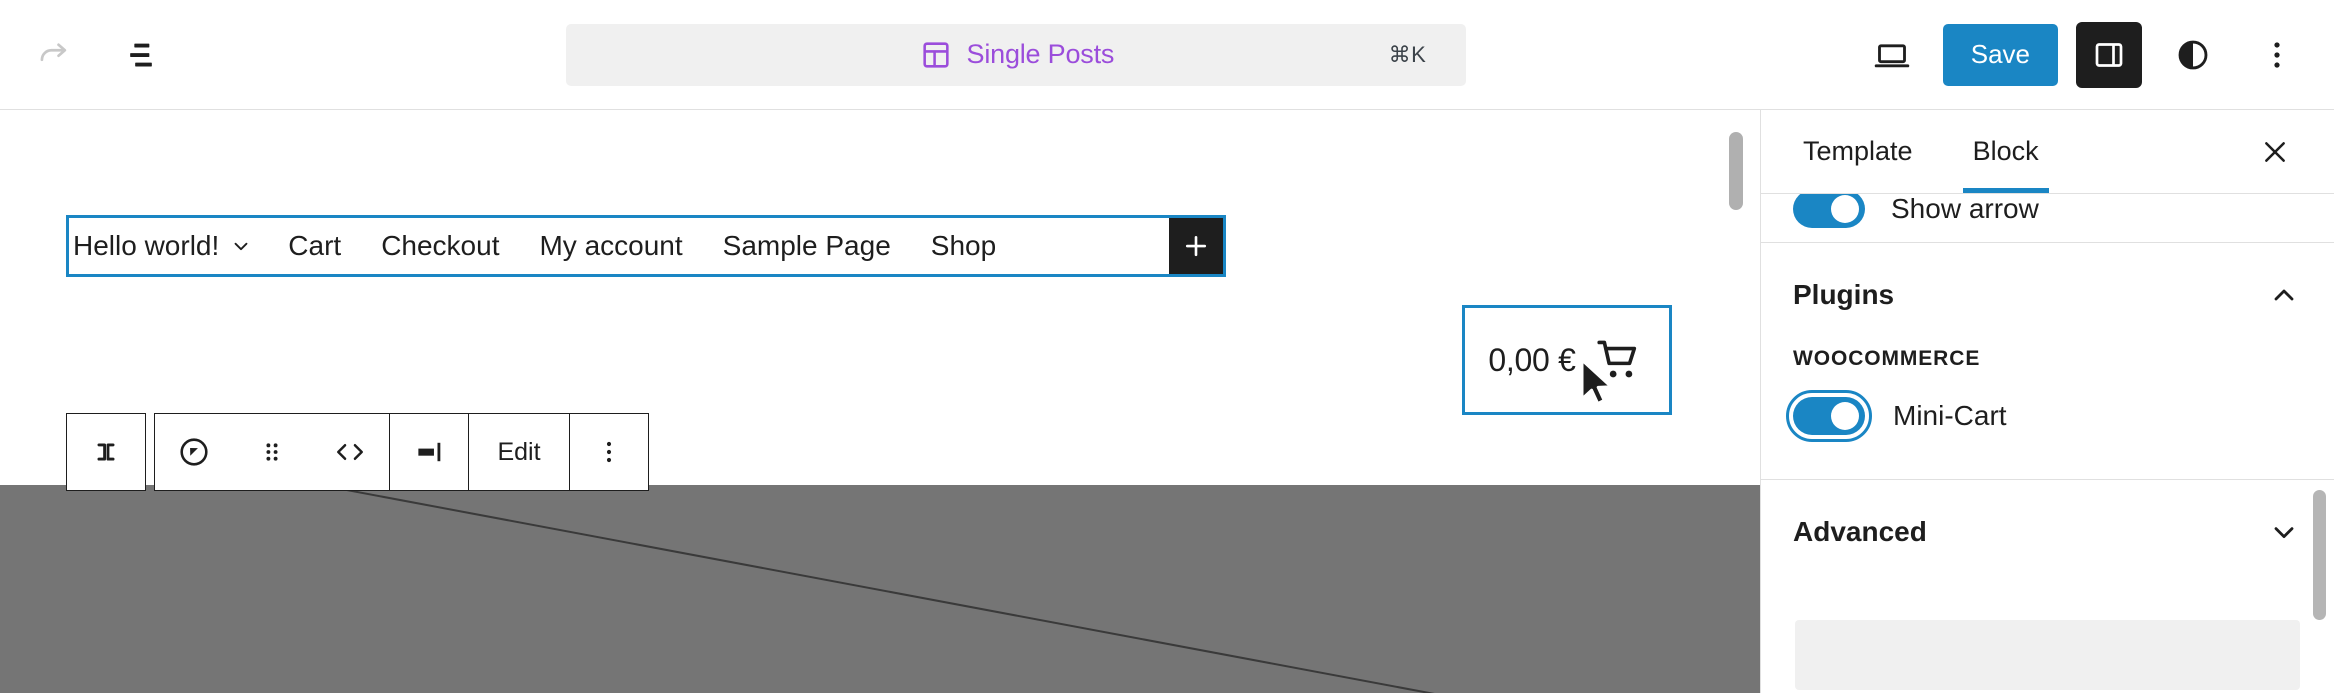  I want to click on block-type-button, so click(194, 452).